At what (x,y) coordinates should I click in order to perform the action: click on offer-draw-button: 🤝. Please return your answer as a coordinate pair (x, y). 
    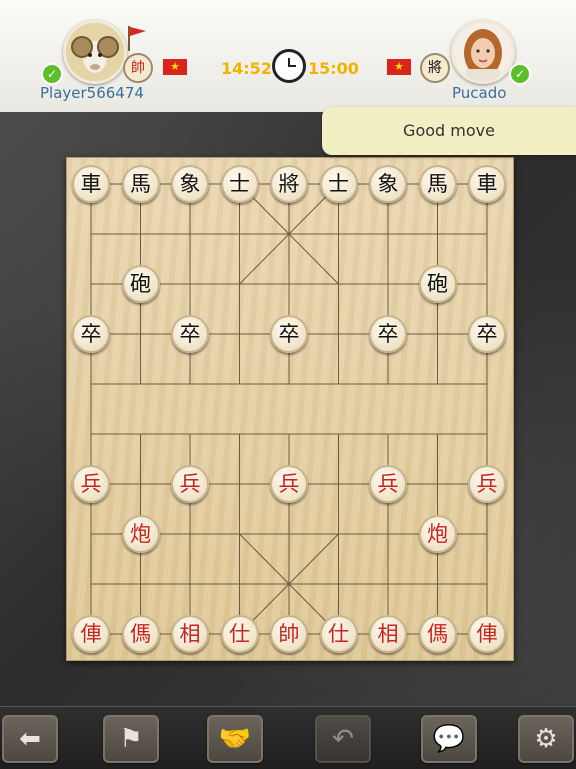
    Looking at the image, I should click on (235, 739).